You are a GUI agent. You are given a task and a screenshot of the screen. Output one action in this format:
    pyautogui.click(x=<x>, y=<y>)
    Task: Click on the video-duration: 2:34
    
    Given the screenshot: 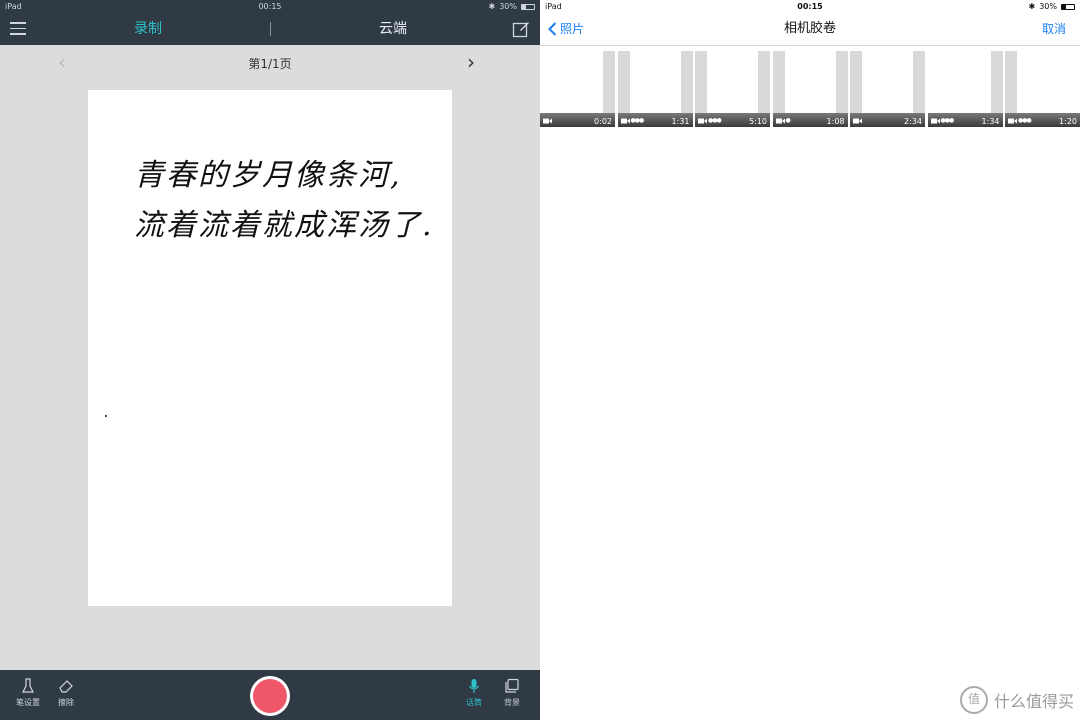 What is the action you would take?
    pyautogui.click(x=913, y=121)
    